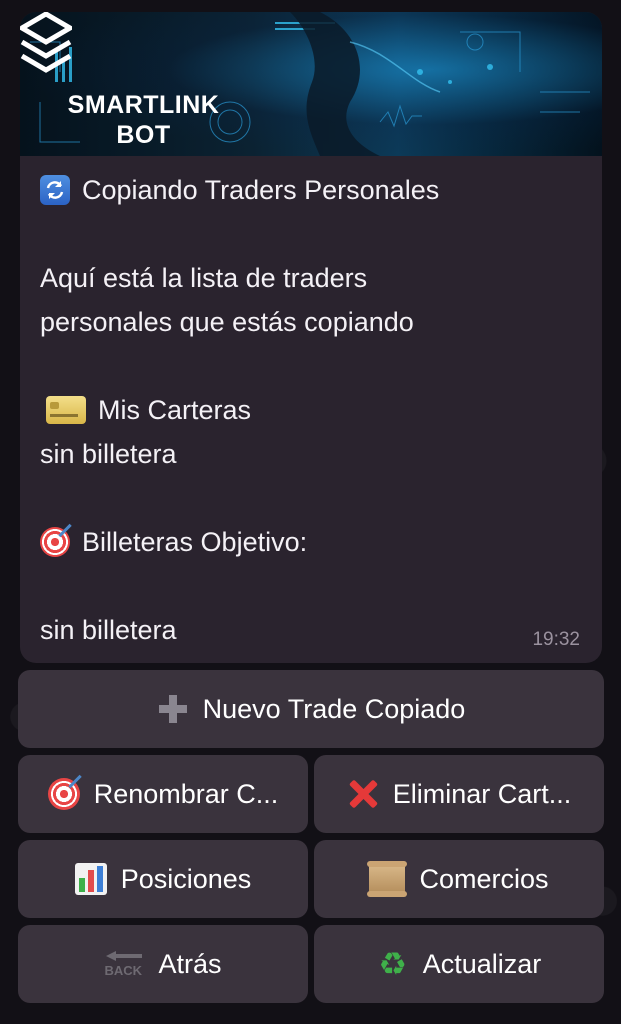 Image resolution: width=621 pixels, height=1024 pixels. What do you see at coordinates (482, 963) in the screenshot?
I see `refresh-label: Actualizar` at bounding box center [482, 963].